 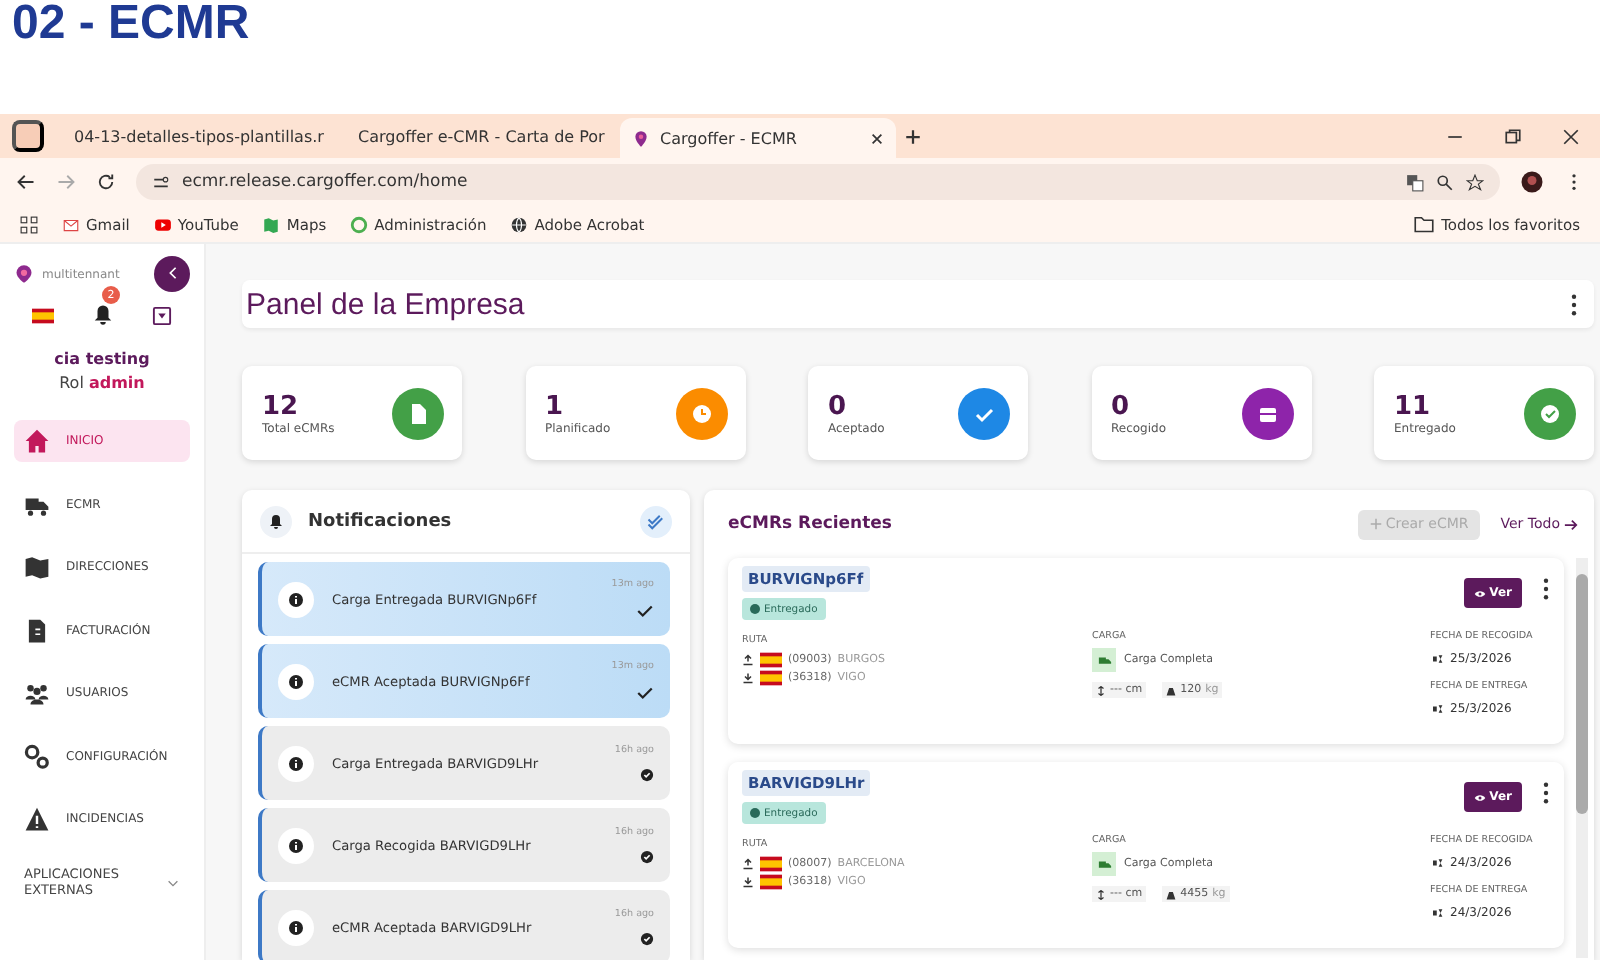 What do you see at coordinates (37, 630) in the screenshot?
I see `invoice-icon` at bounding box center [37, 630].